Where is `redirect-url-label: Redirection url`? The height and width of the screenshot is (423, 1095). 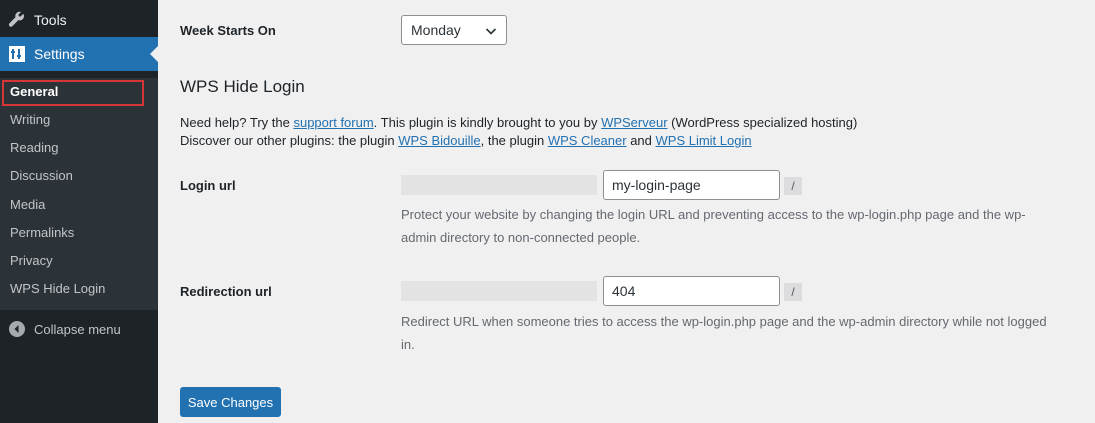 redirect-url-label: Redirection url is located at coordinates (226, 291).